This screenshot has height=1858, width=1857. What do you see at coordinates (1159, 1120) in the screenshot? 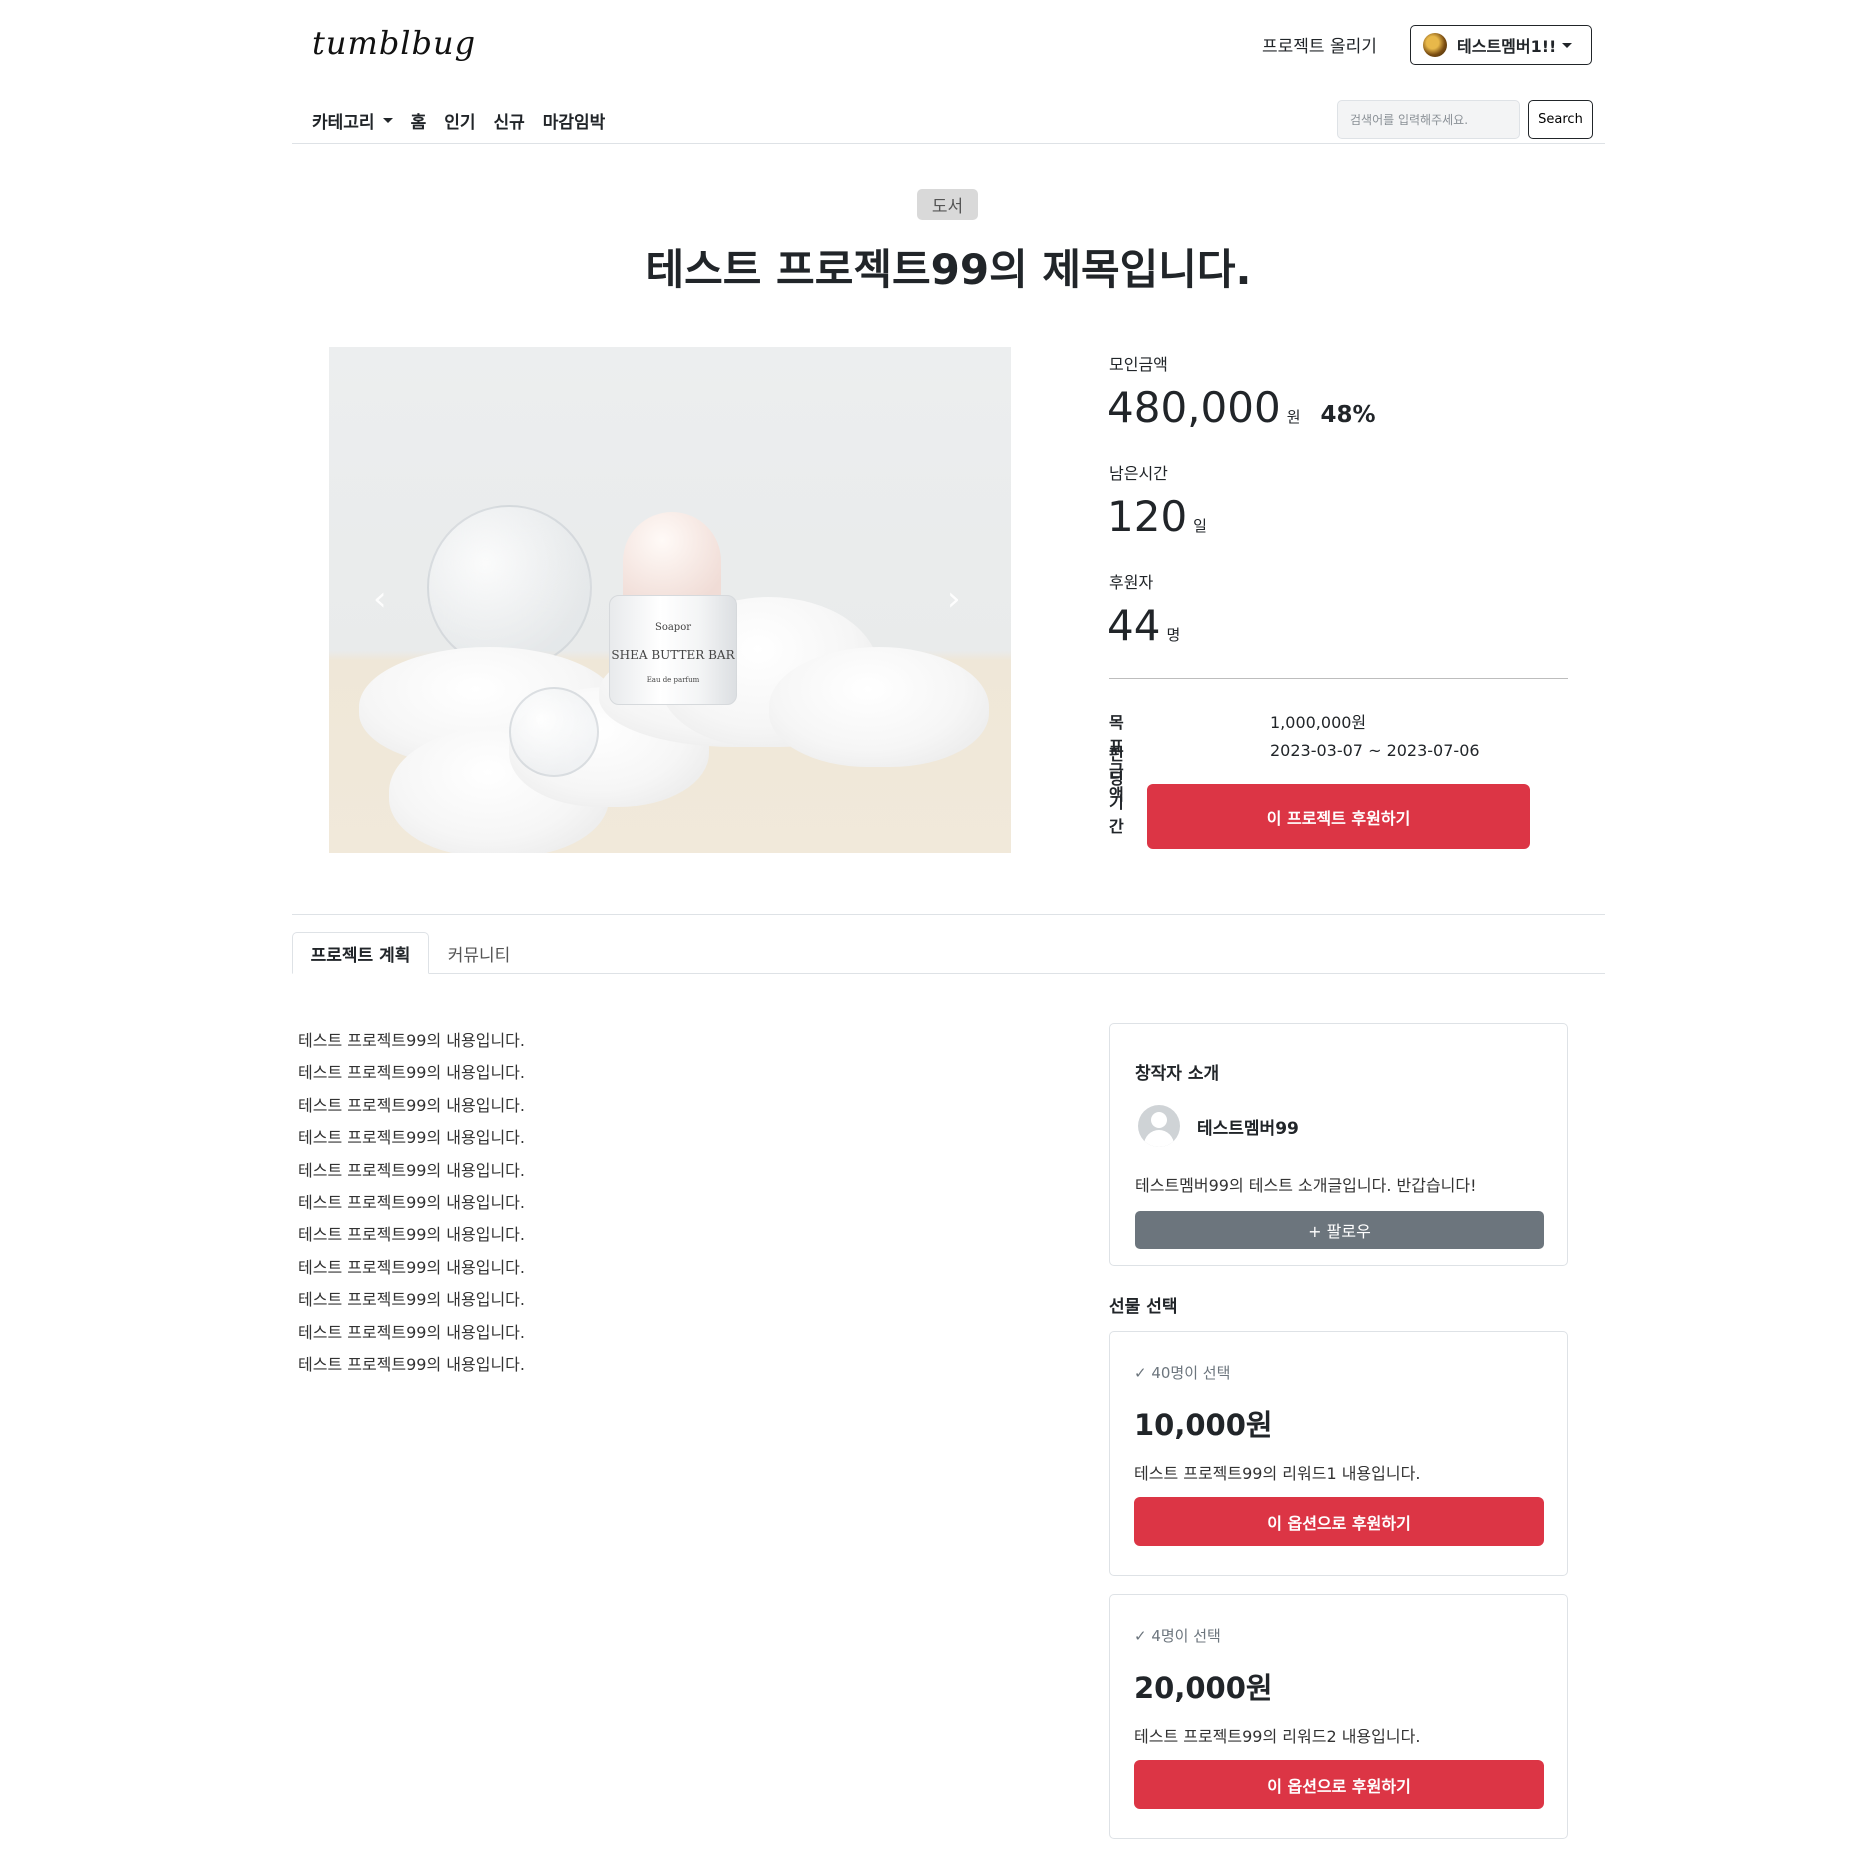
I see `avatar-head` at bounding box center [1159, 1120].